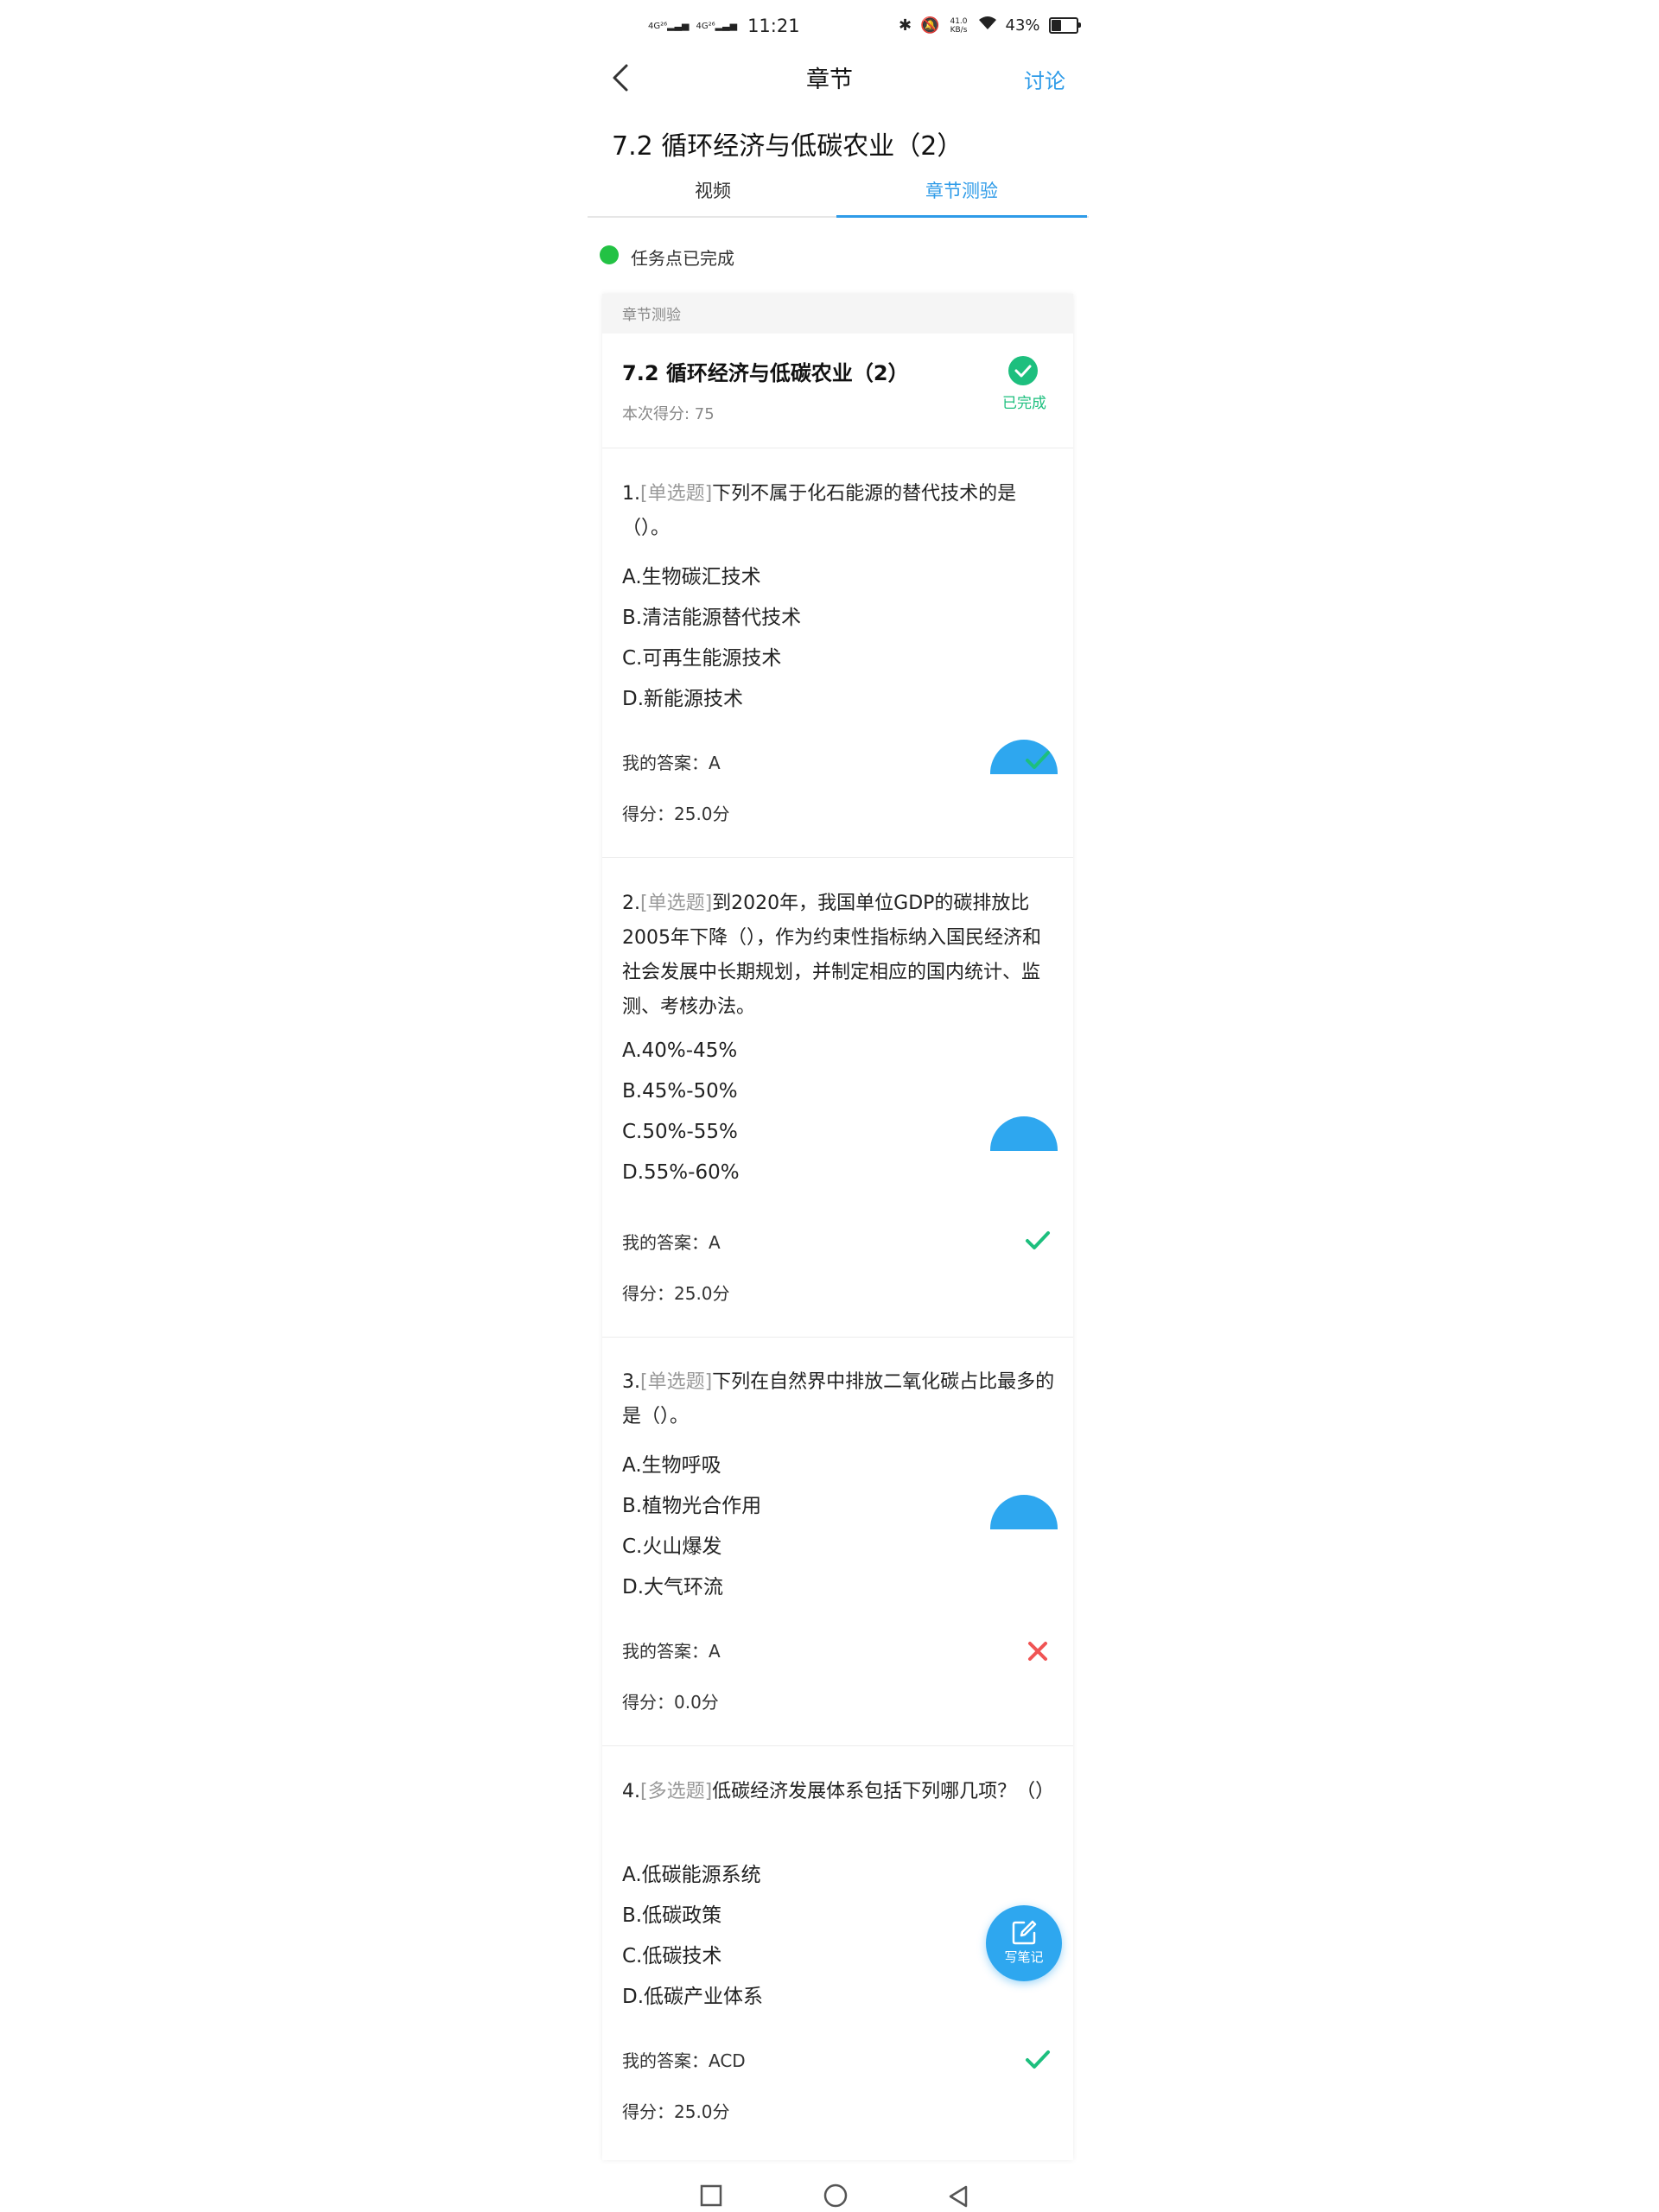 This screenshot has height=2212, width=1659. I want to click on option-b: B.45%-50%, so click(680, 1091).